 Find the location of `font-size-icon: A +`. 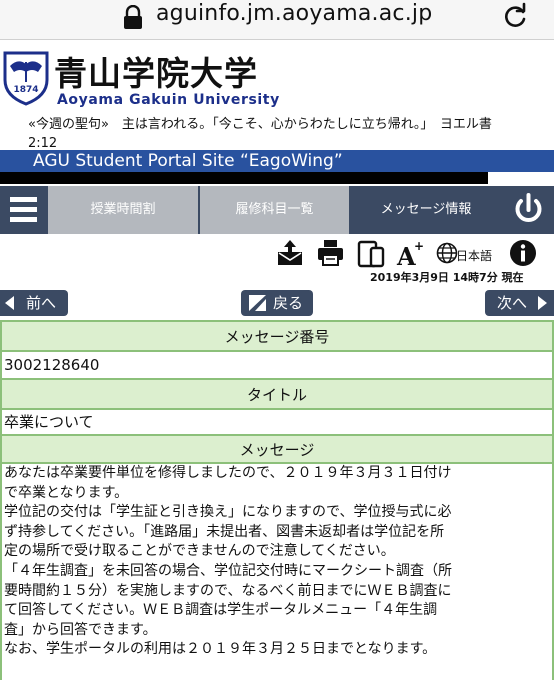

font-size-icon: A + is located at coordinates (411, 253).